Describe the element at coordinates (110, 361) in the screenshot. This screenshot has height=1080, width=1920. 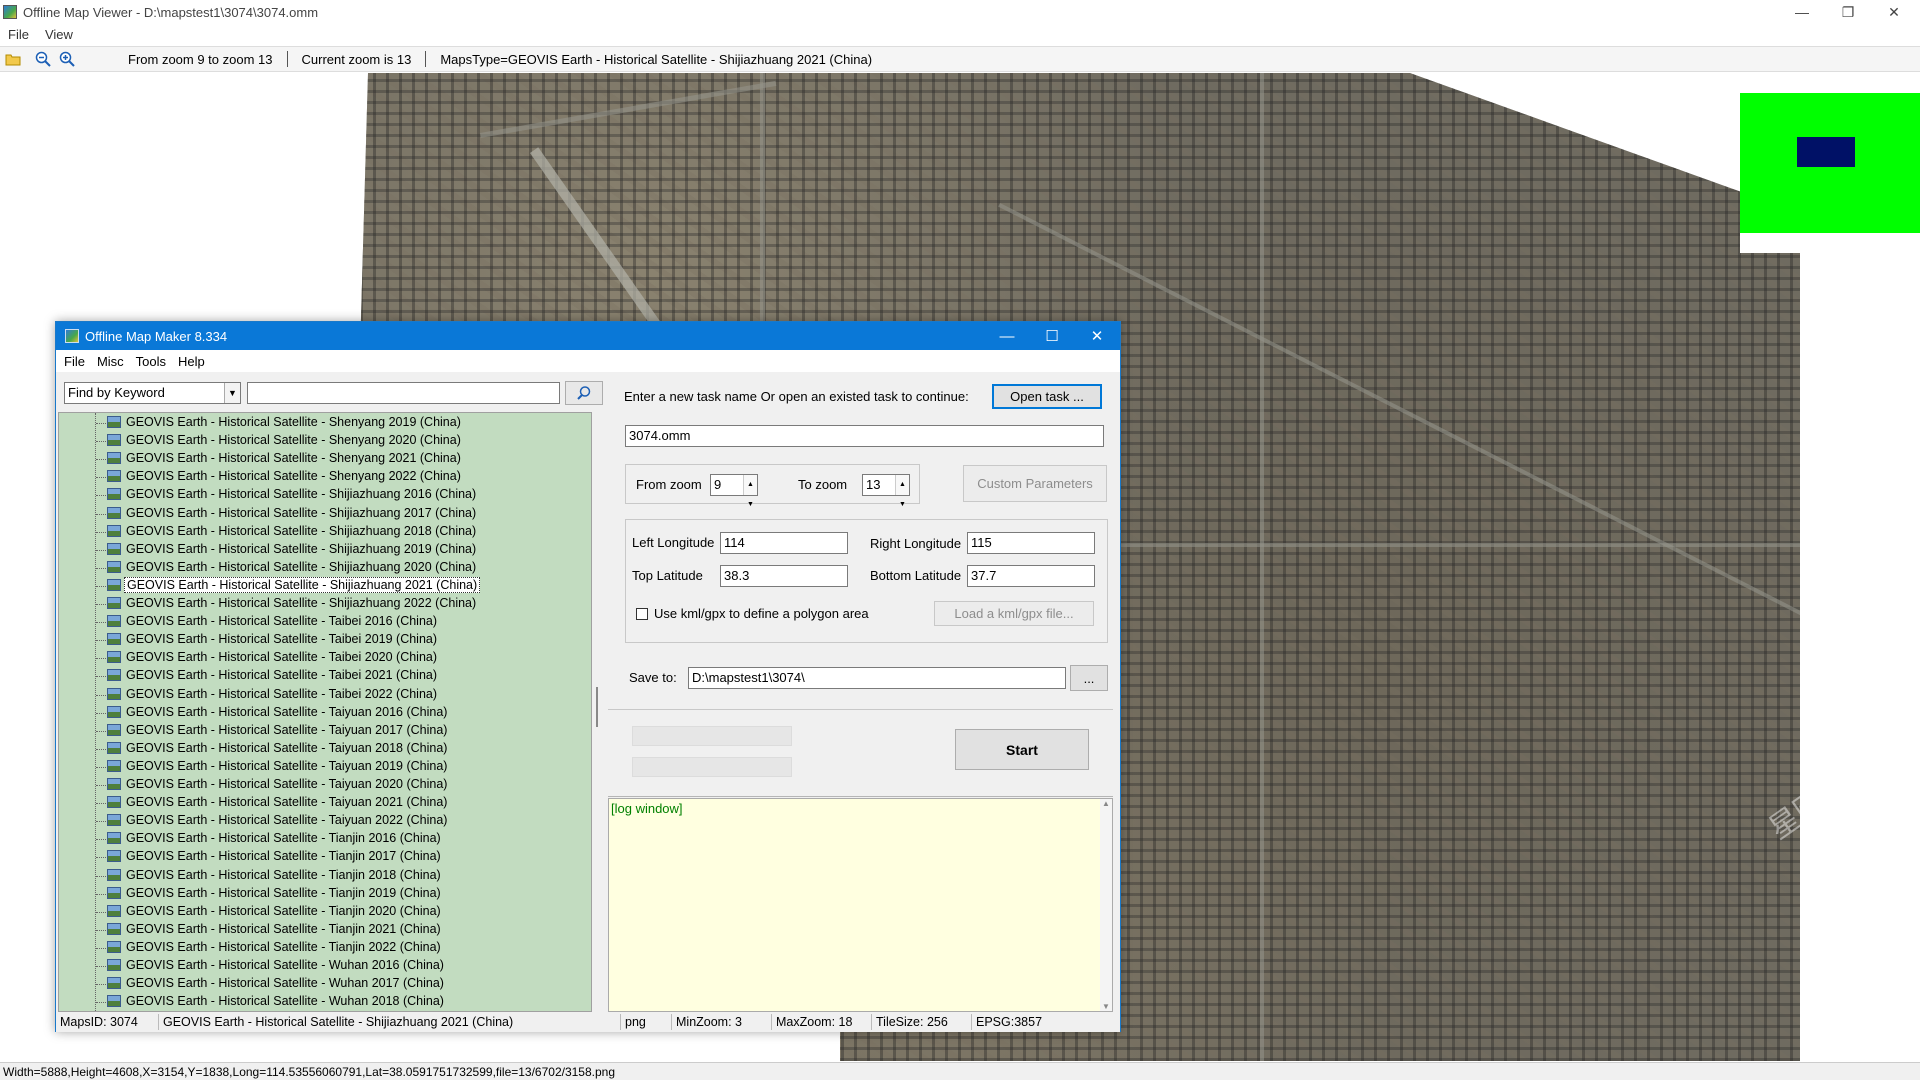
I see `dialog-menu-misc: Misc` at that location.